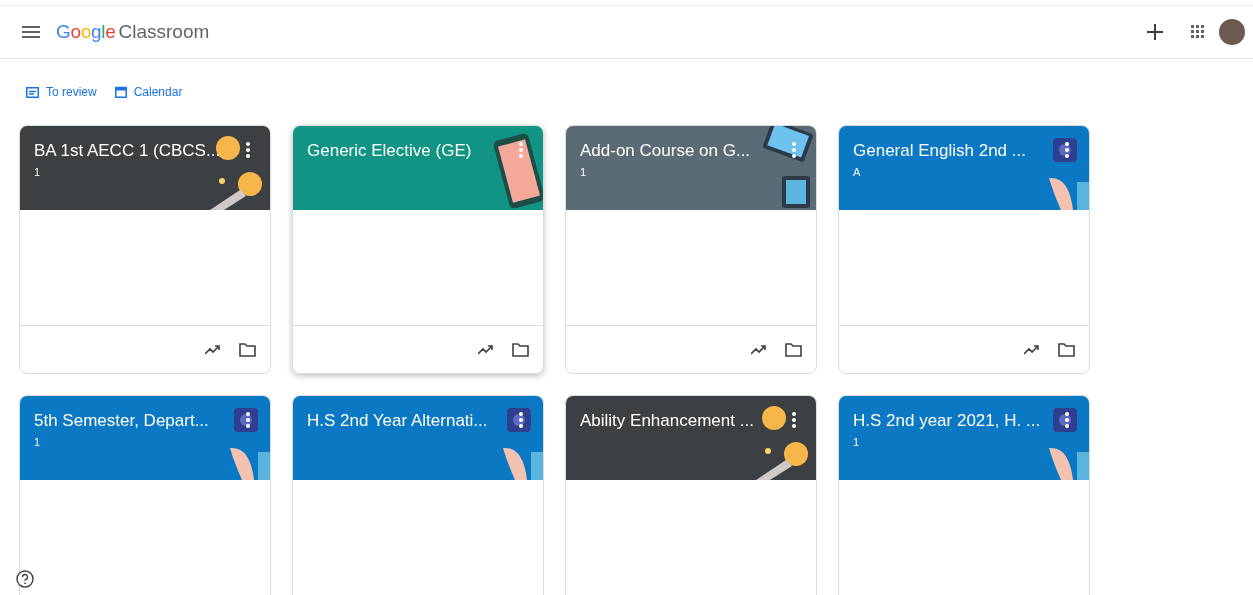  Describe the element at coordinates (418, 249) in the screenshot. I see `course-card: Generic Elective (GE)` at that location.